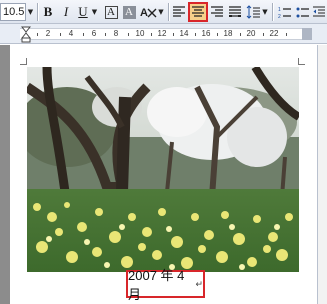 The height and width of the screenshot is (304, 327). Describe the element at coordinates (199, 283) in the screenshot. I see `paragraph-mark-icon: ↵` at that location.